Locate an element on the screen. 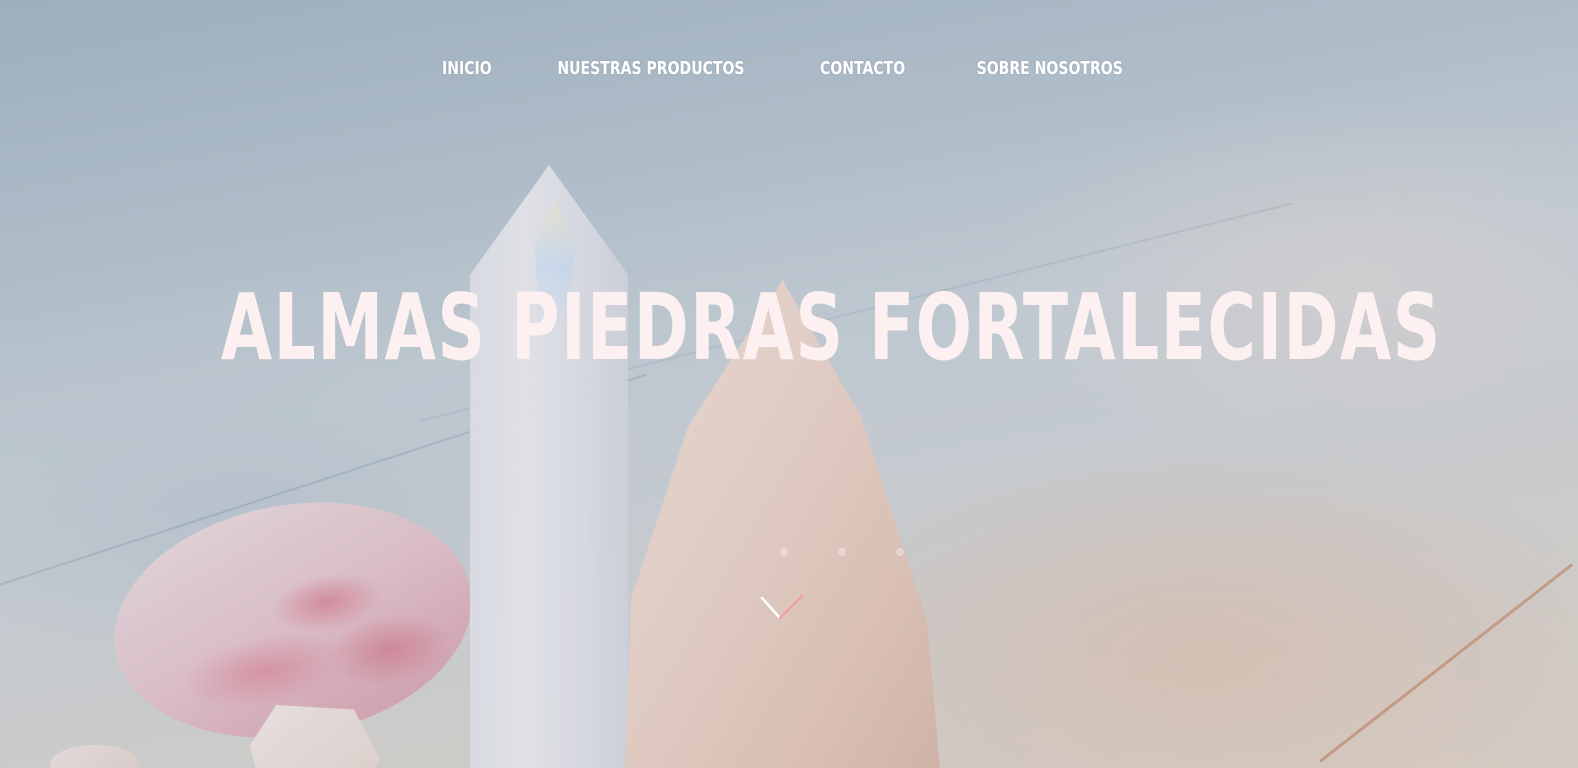 This screenshot has width=1578, height=768. nav-item-inicio: INICIO is located at coordinates (467, 68).